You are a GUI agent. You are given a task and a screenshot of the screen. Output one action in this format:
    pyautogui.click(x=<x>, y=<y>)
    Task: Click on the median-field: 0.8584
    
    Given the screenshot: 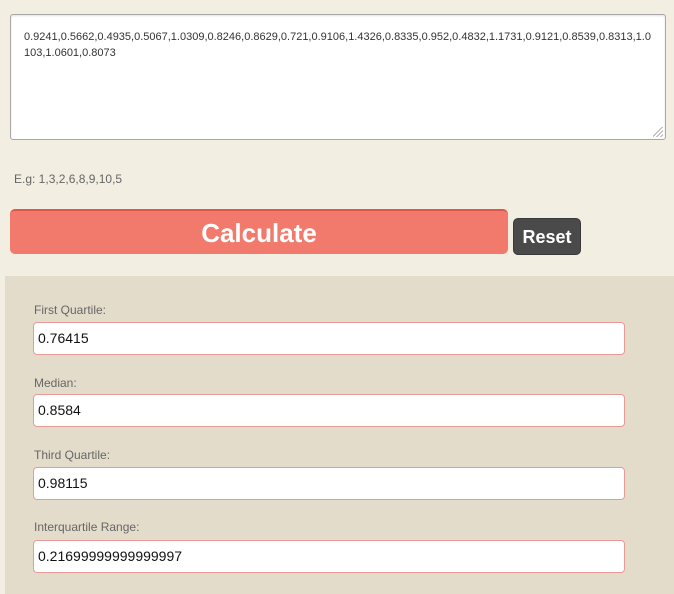 What is the action you would take?
    pyautogui.click(x=329, y=410)
    